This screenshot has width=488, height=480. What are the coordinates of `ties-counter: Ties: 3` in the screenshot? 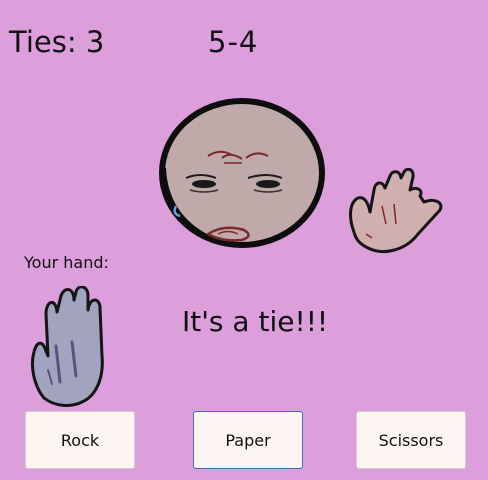 It's located at (57, 42).